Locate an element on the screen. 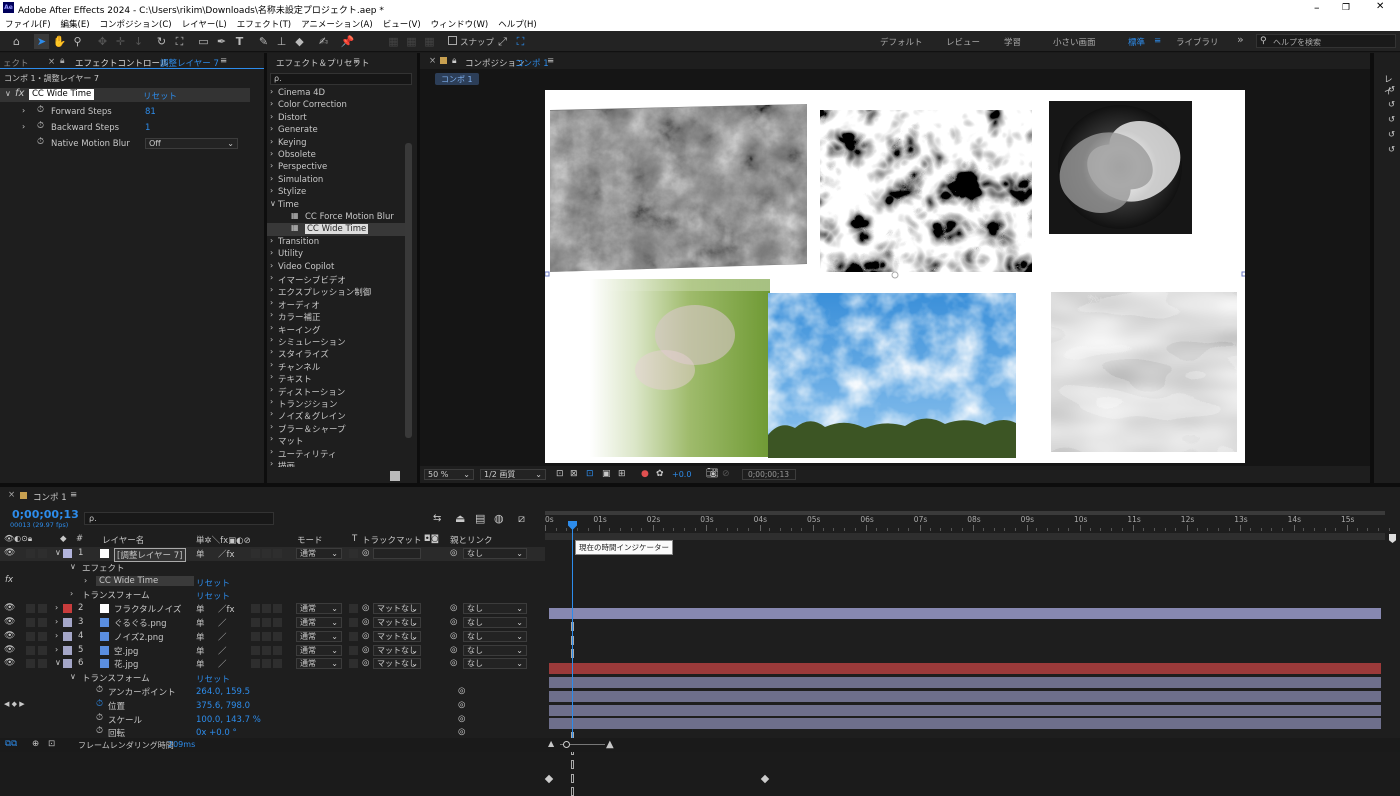  effect-category: › キーイング is located at coordinates (336, 329).